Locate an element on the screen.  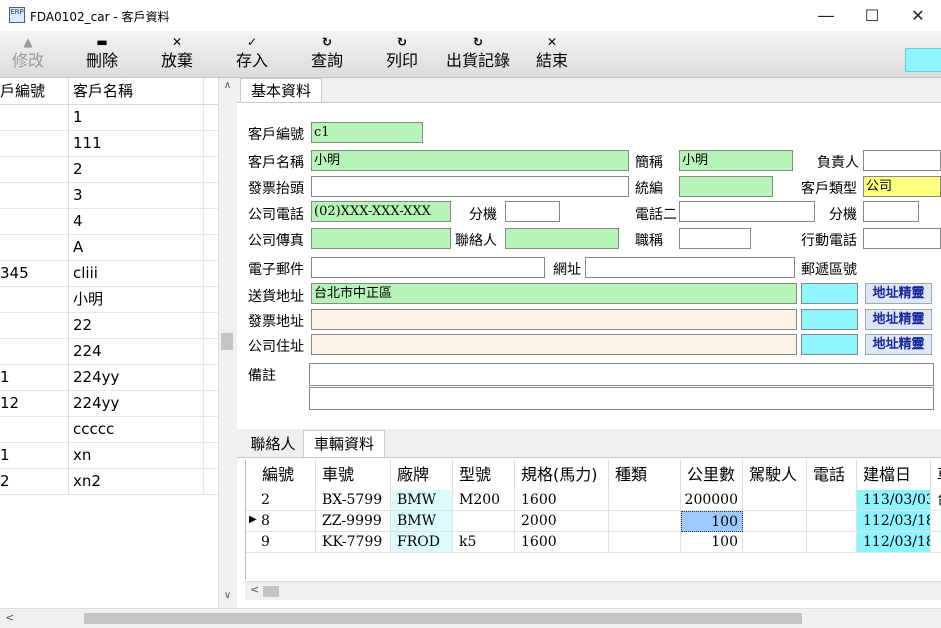
ship-addr-field: 台北市中正區 is located at coordinates (554, 293).